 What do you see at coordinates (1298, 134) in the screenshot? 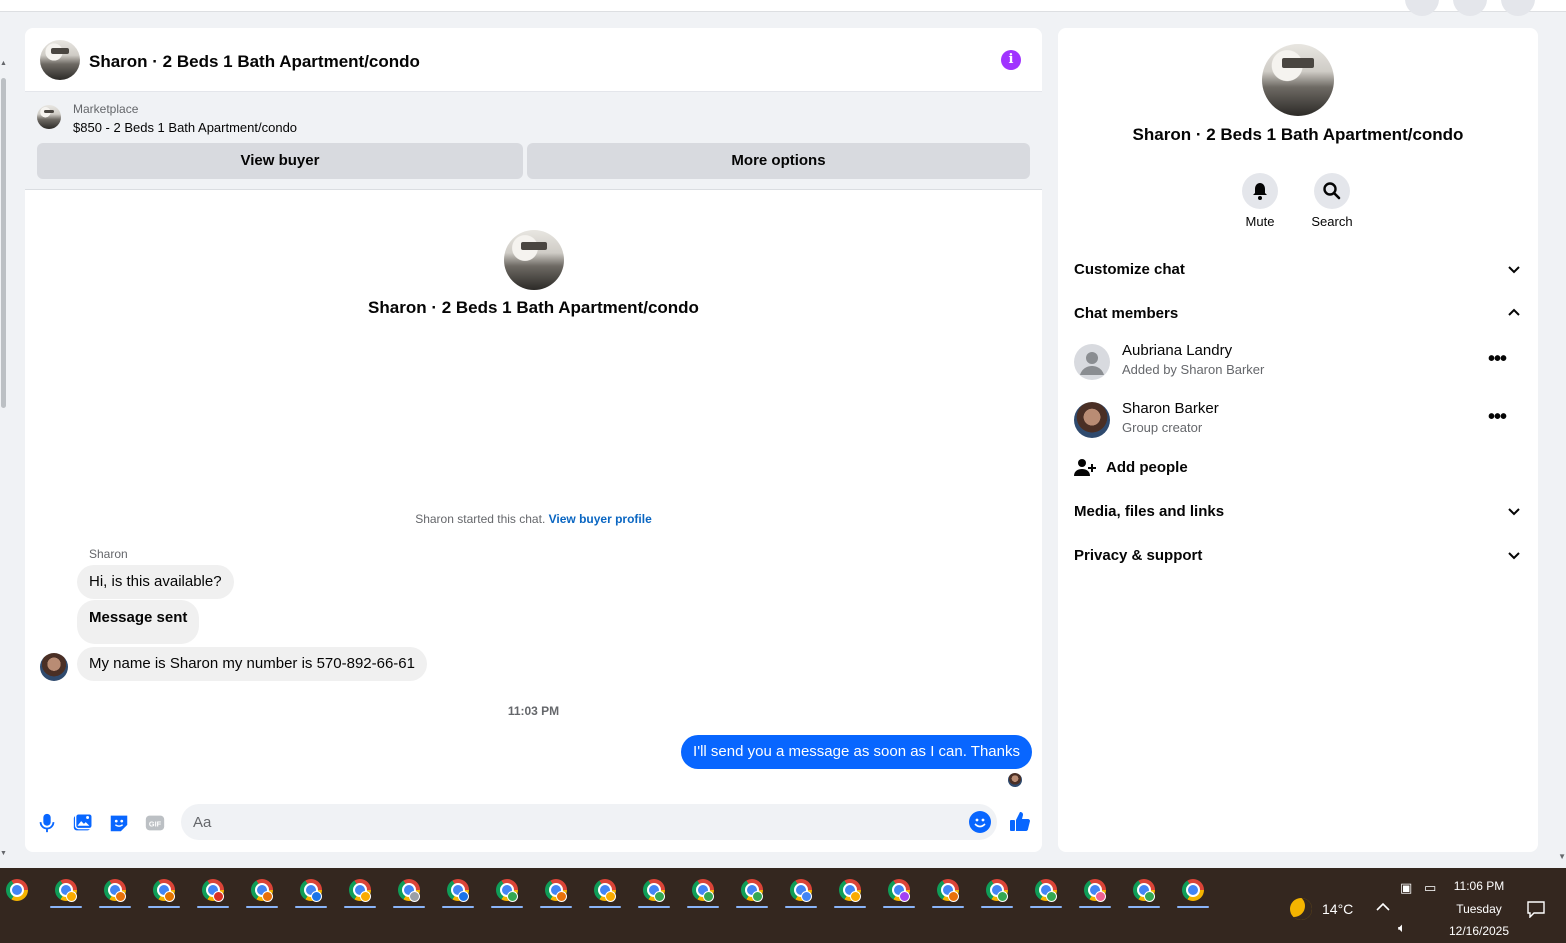
I see `info-title: Sharon · 2 Beds 1 Bath Apartment/condo` at bounding box center [1298, 134].